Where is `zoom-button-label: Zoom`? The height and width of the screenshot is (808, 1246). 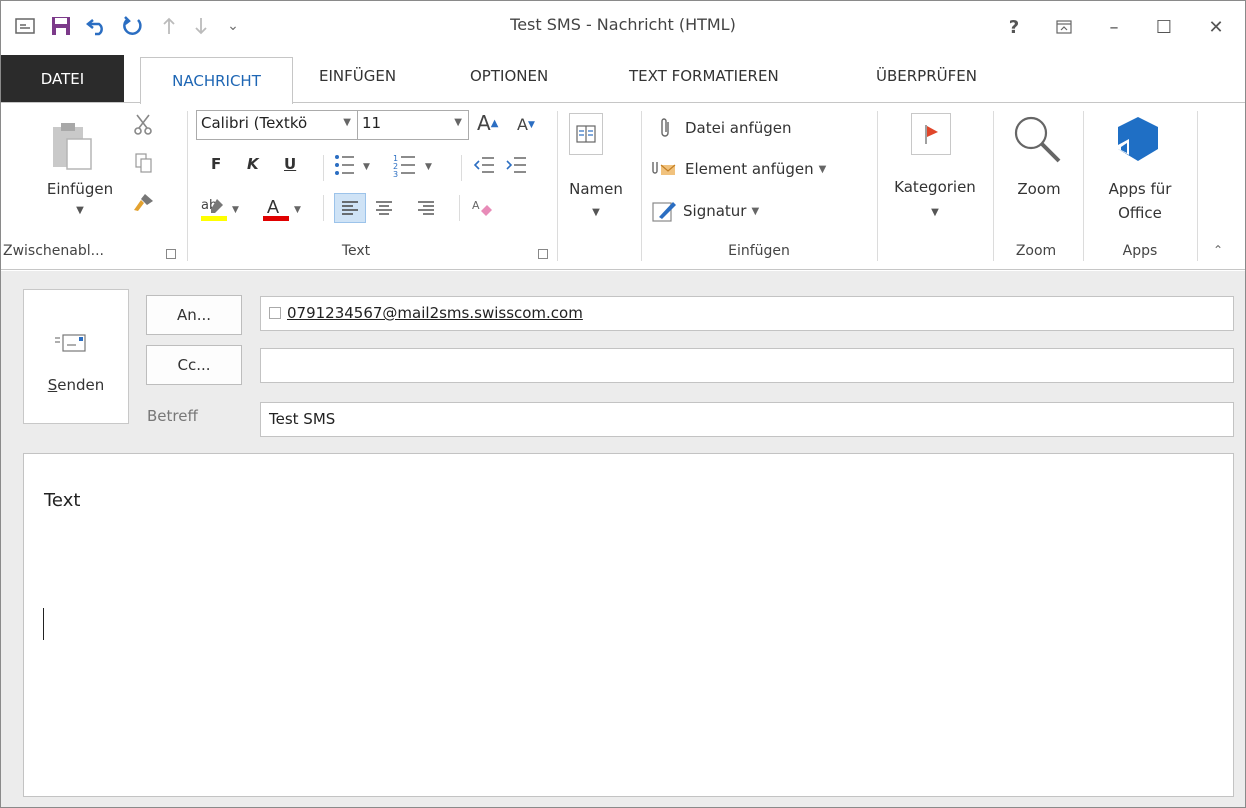 zoom-button-label: Zoom is located at coordinates (1039, 189).